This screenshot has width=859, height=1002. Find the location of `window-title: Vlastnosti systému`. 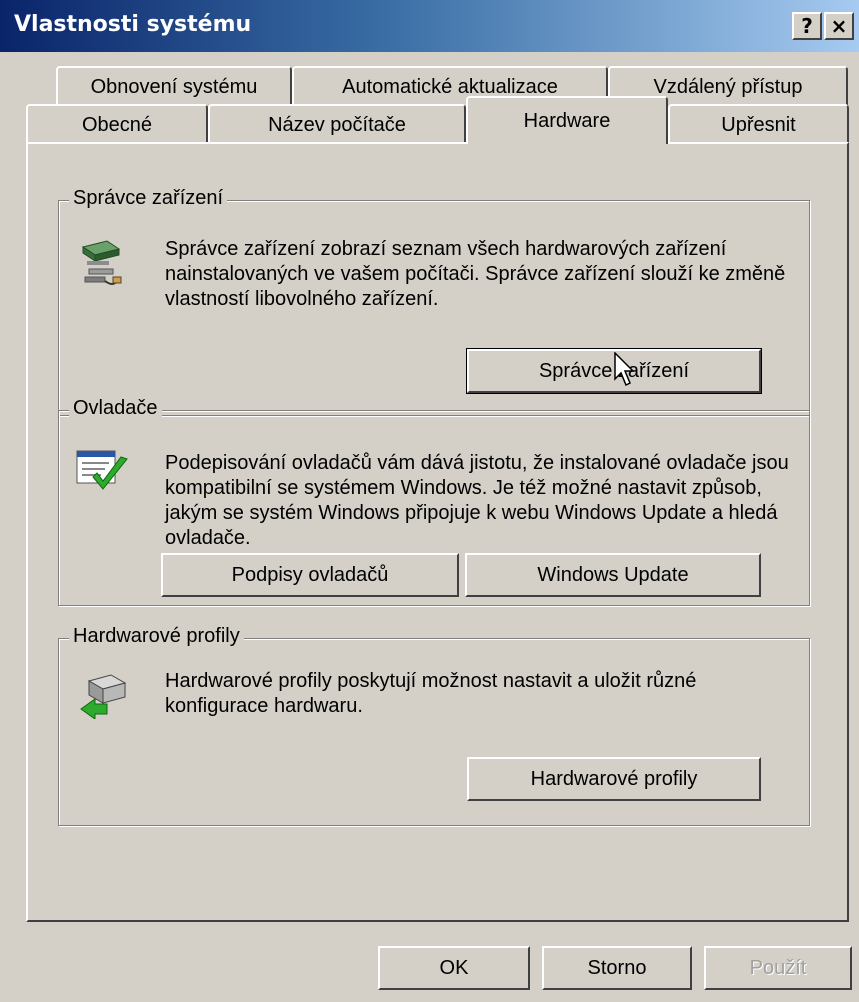

window-title: Vlastnosti systému is located at coordinates (133, 24).